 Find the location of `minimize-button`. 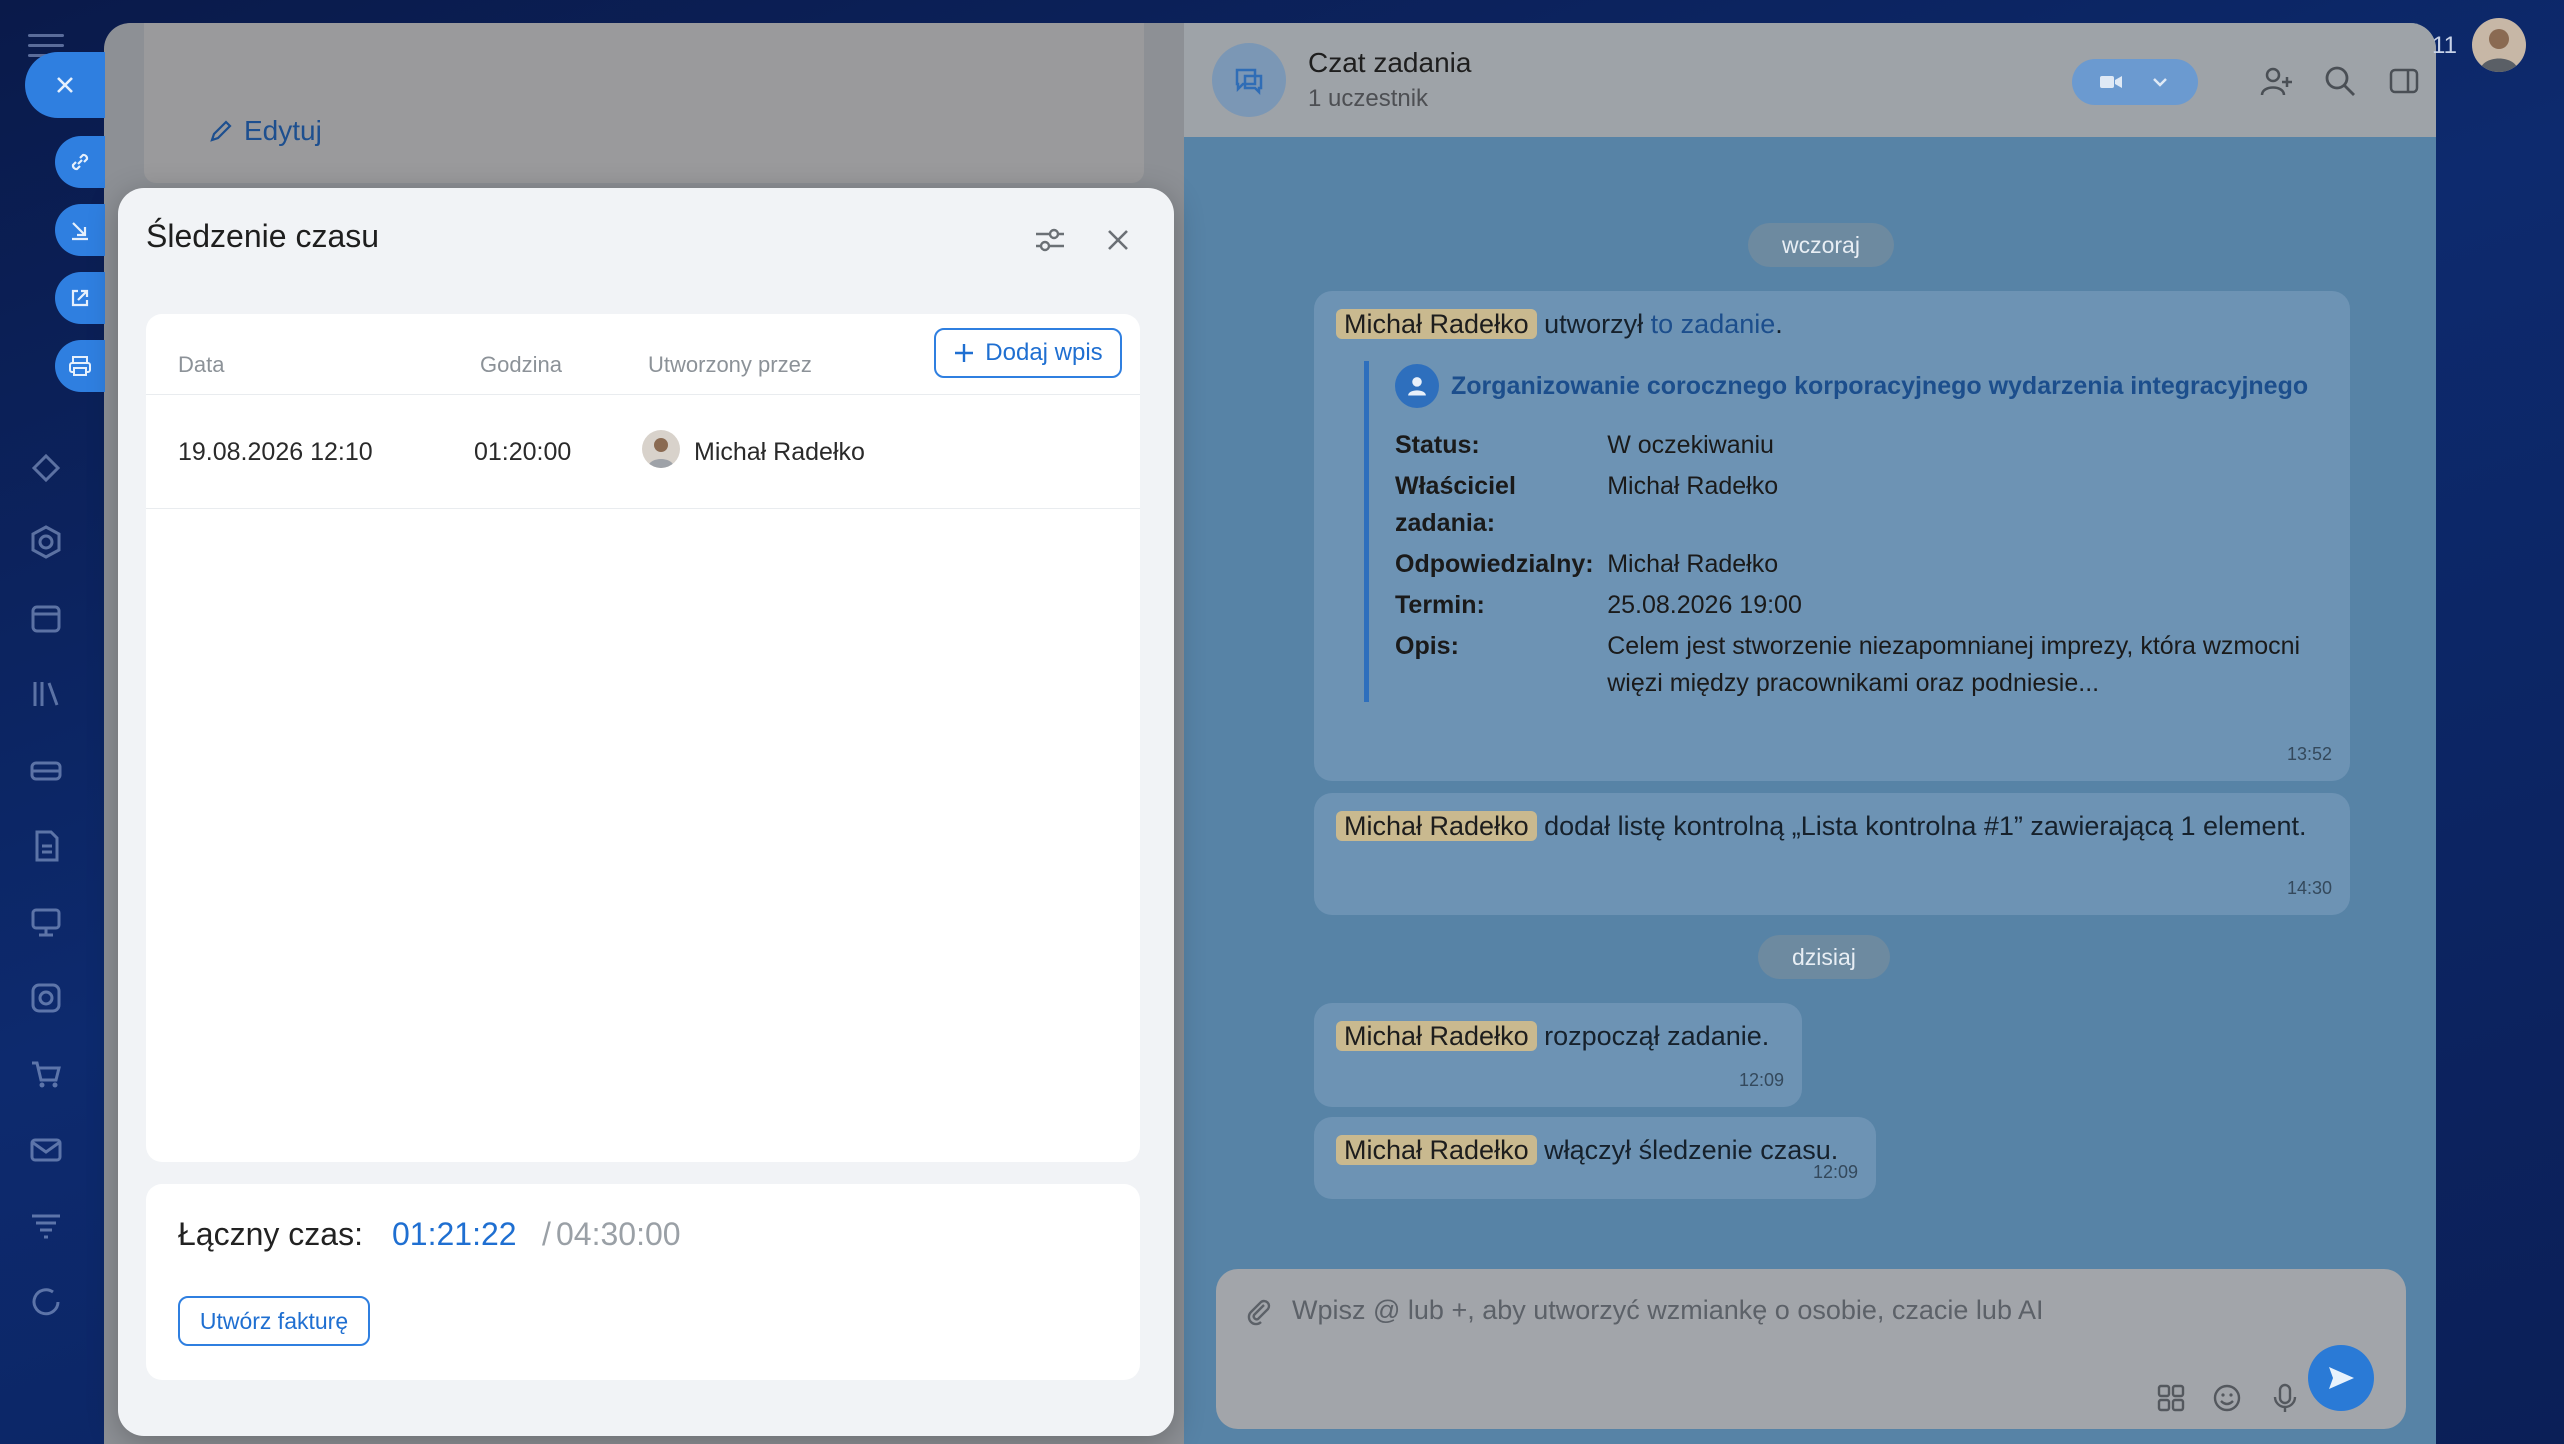

minimize-button is located at coordinates (80, 230).